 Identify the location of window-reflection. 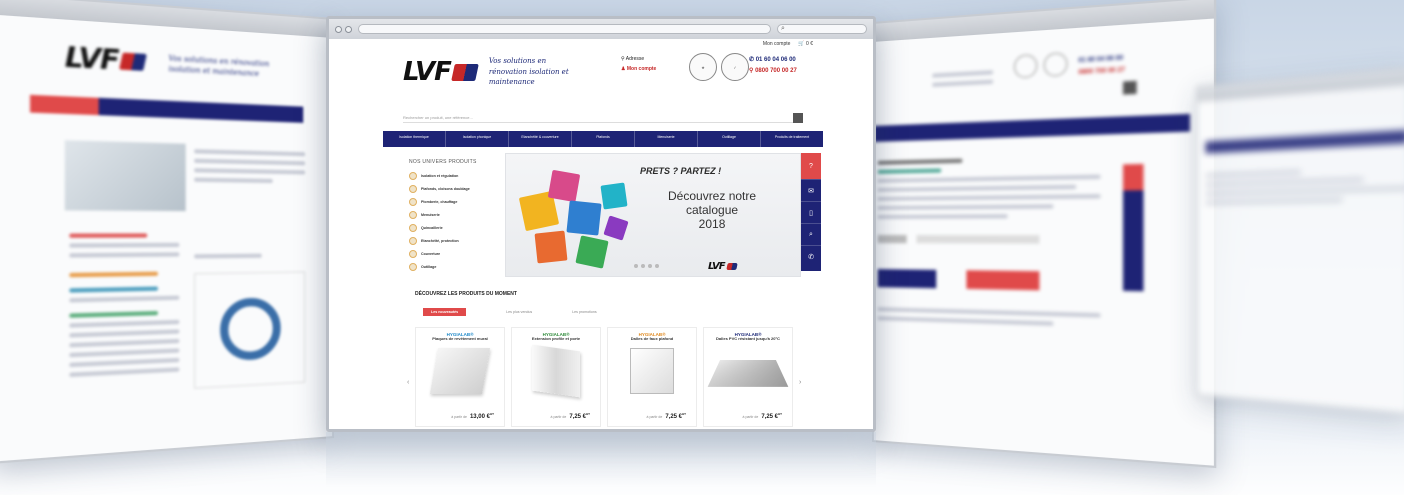
(601, 459).